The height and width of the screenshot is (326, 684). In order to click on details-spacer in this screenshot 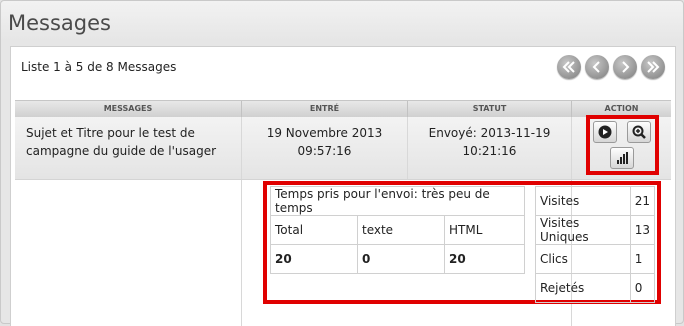, I will do `click(128, 253)`.